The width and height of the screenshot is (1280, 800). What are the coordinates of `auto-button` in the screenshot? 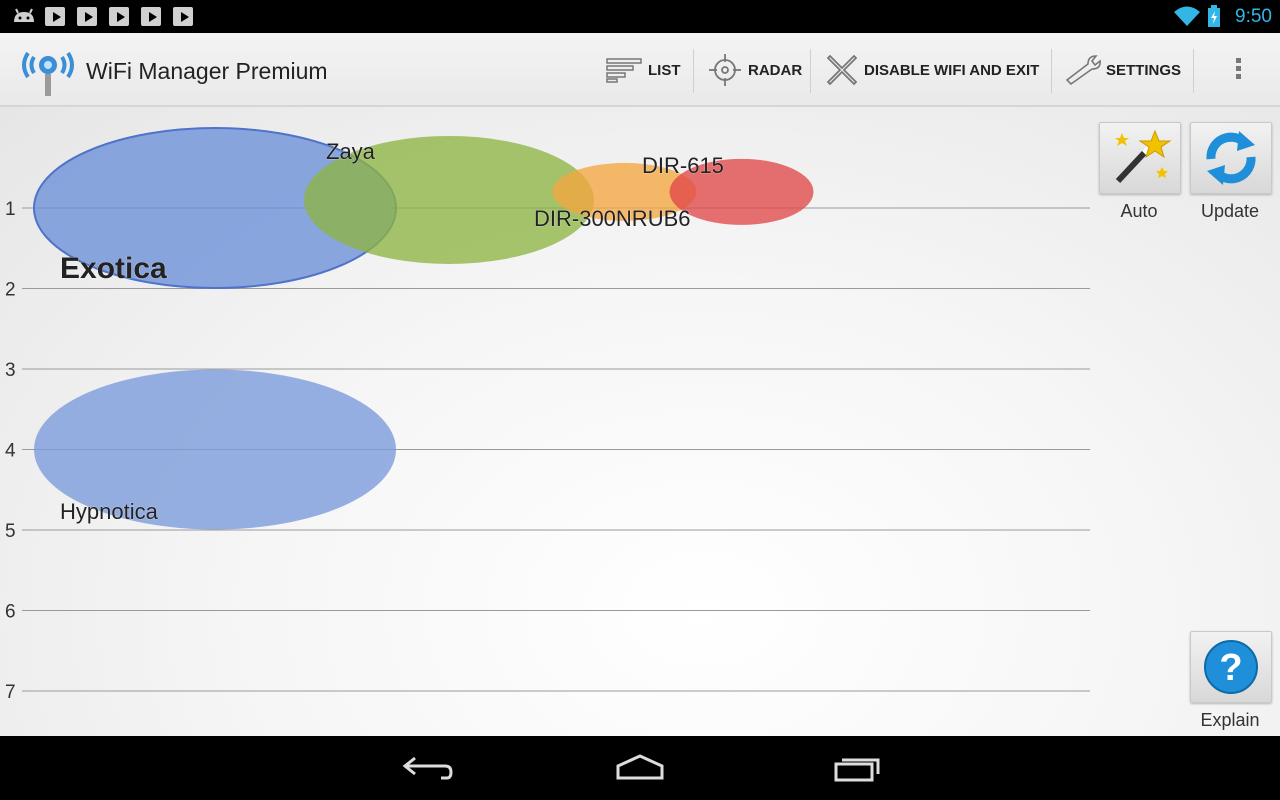 It's located at (1140, 158).